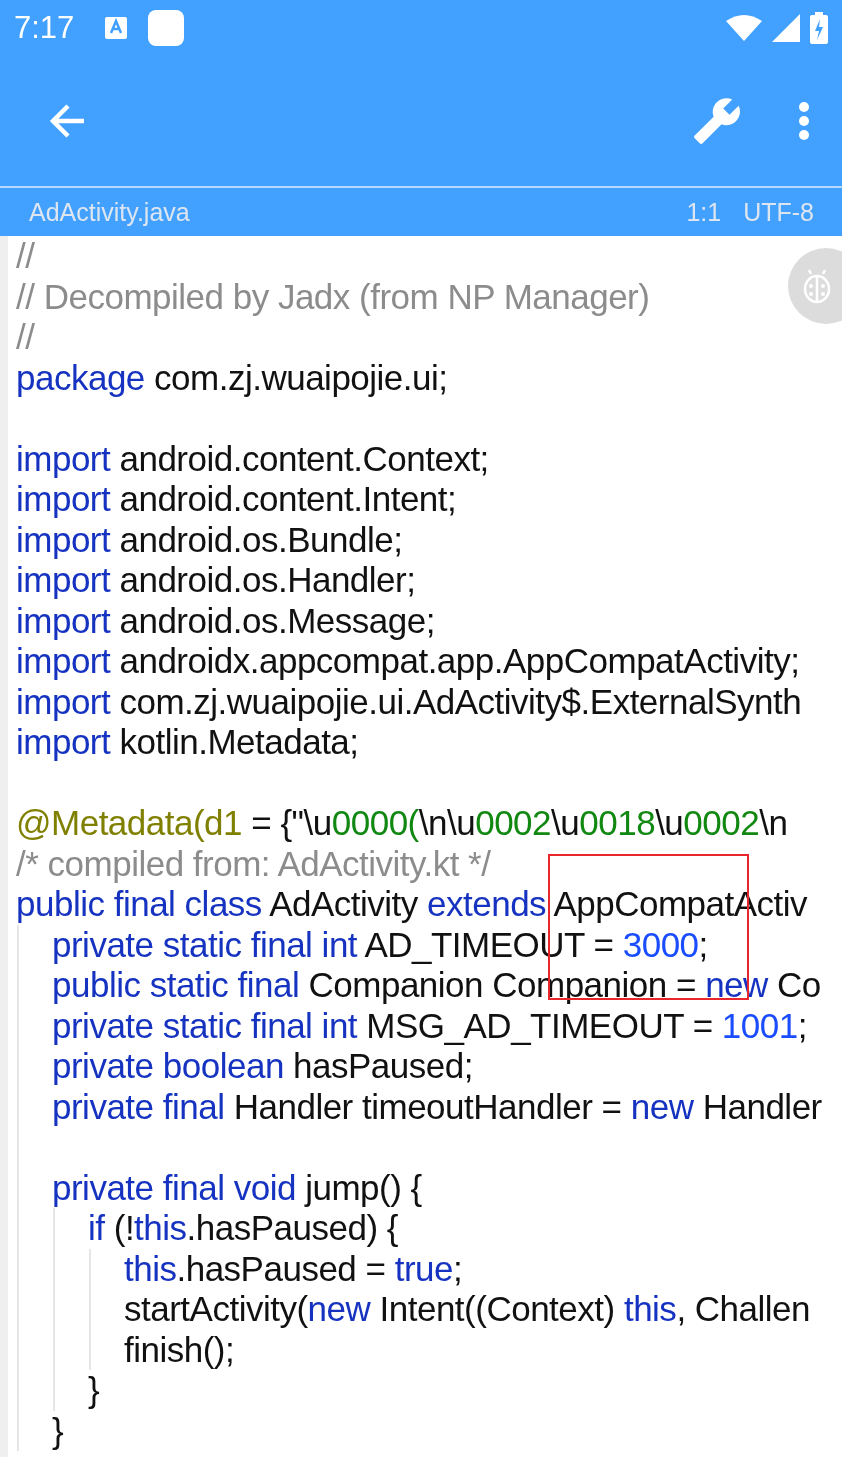  What do you see at coordinates (704, 212) in the screenshot?
I see `cursor-position: 1:1` at bounding box center [704, 212].